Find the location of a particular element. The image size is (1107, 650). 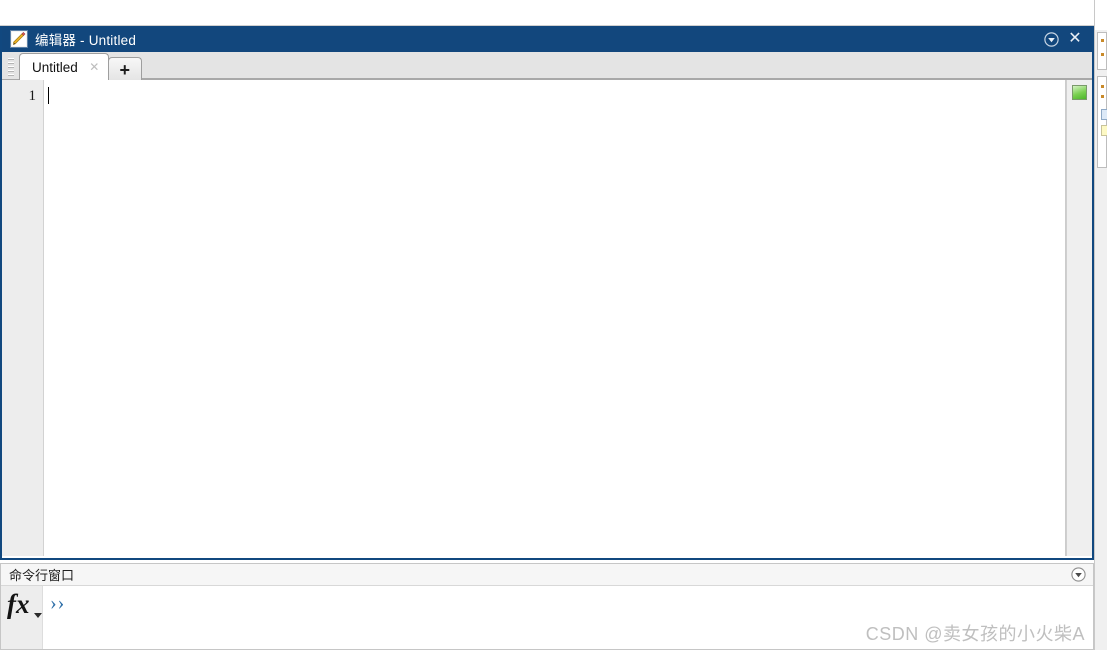

editor-tab-untitled: Untitled ✕ is located at coordinates (64, 66).